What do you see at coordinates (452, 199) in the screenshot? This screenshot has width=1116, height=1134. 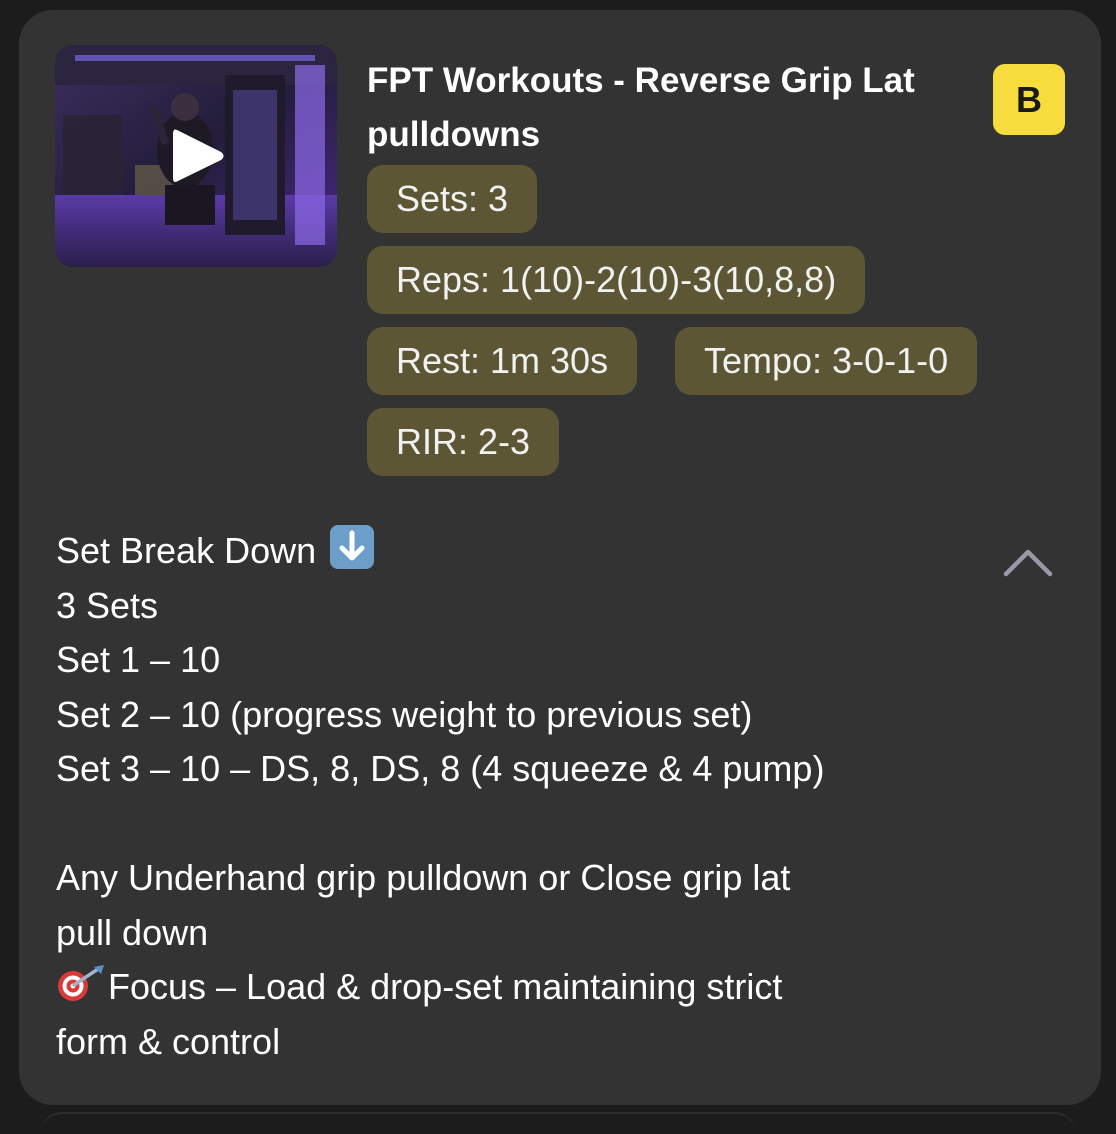 I see `sets-chip: Sets: 3` at bounding box center [452, 199].